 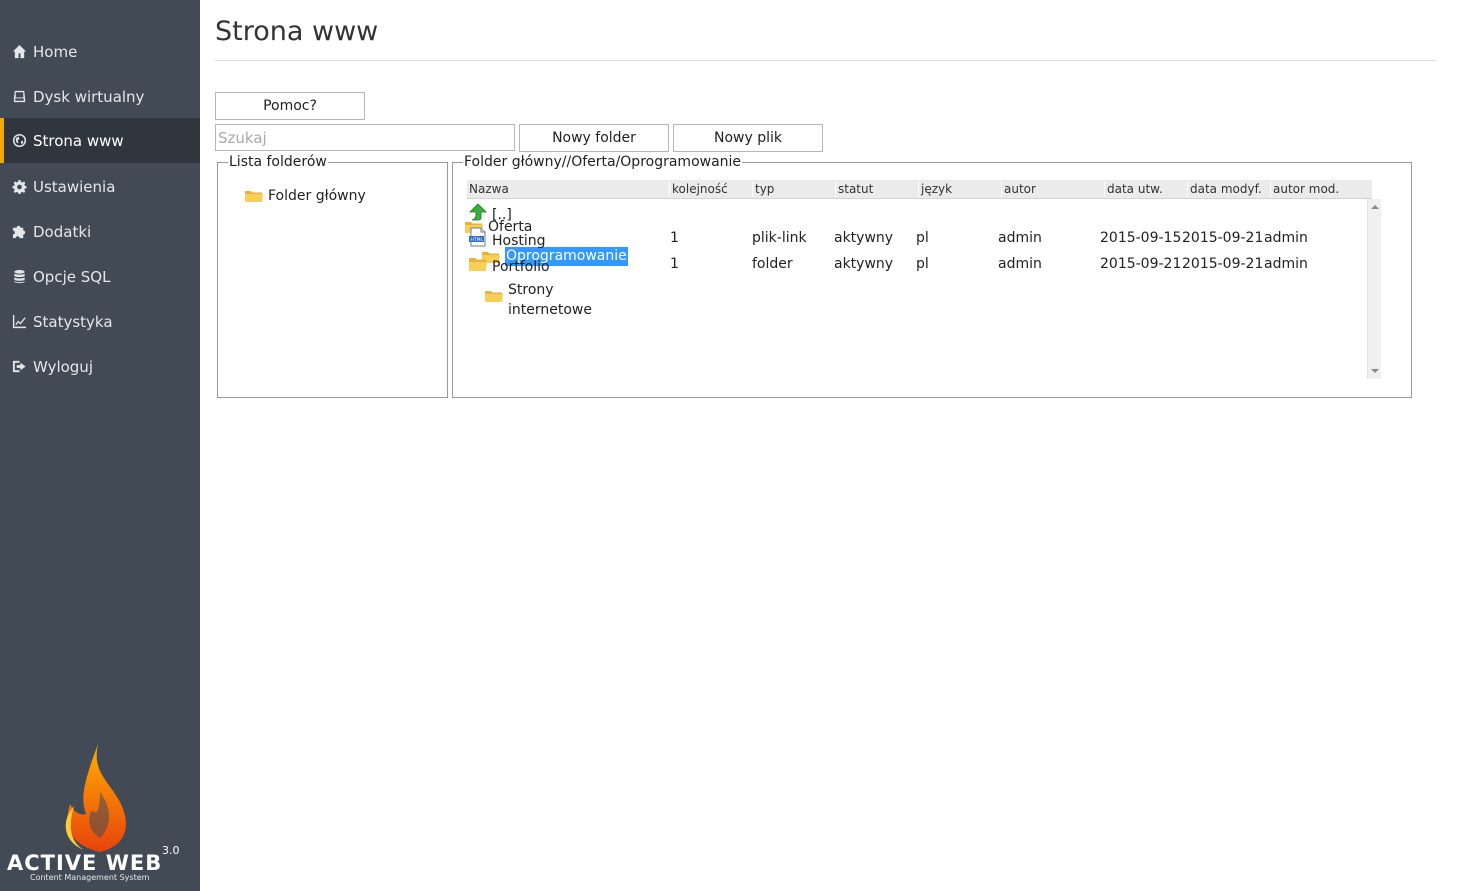 What do you see at coordinates (1375, 207) in the screenshot?
I see `scroll-up-icon` at bounding box center [1375, 207].